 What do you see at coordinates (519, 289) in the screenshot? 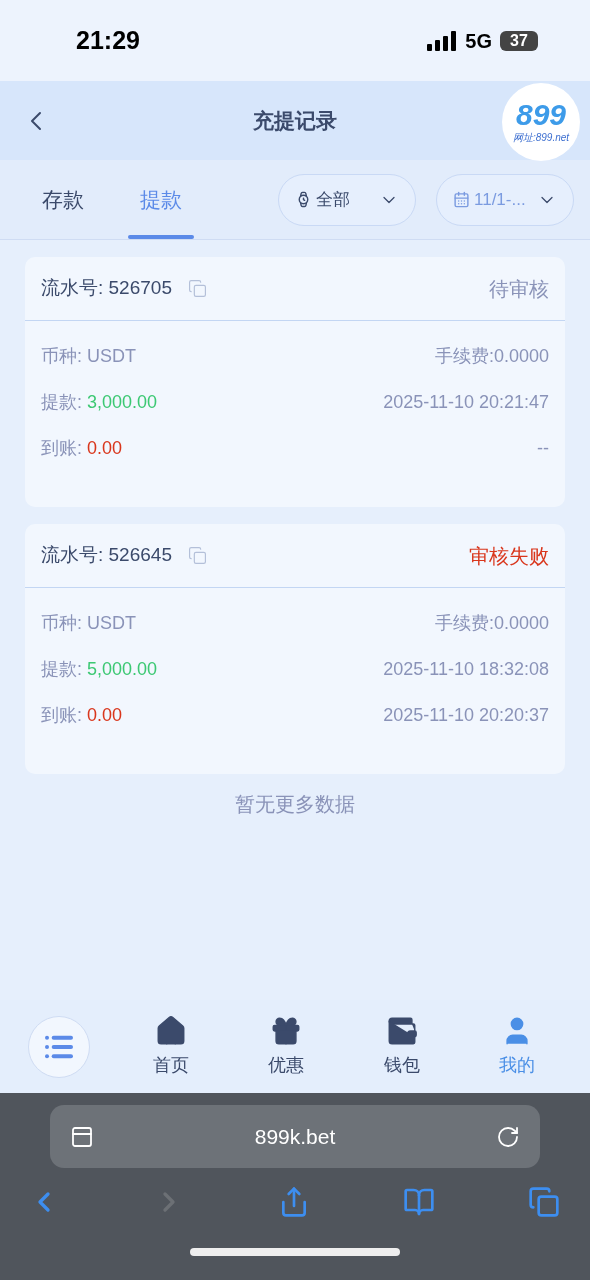
I see `status-label: 待审核` at bounding box center [519, 289].